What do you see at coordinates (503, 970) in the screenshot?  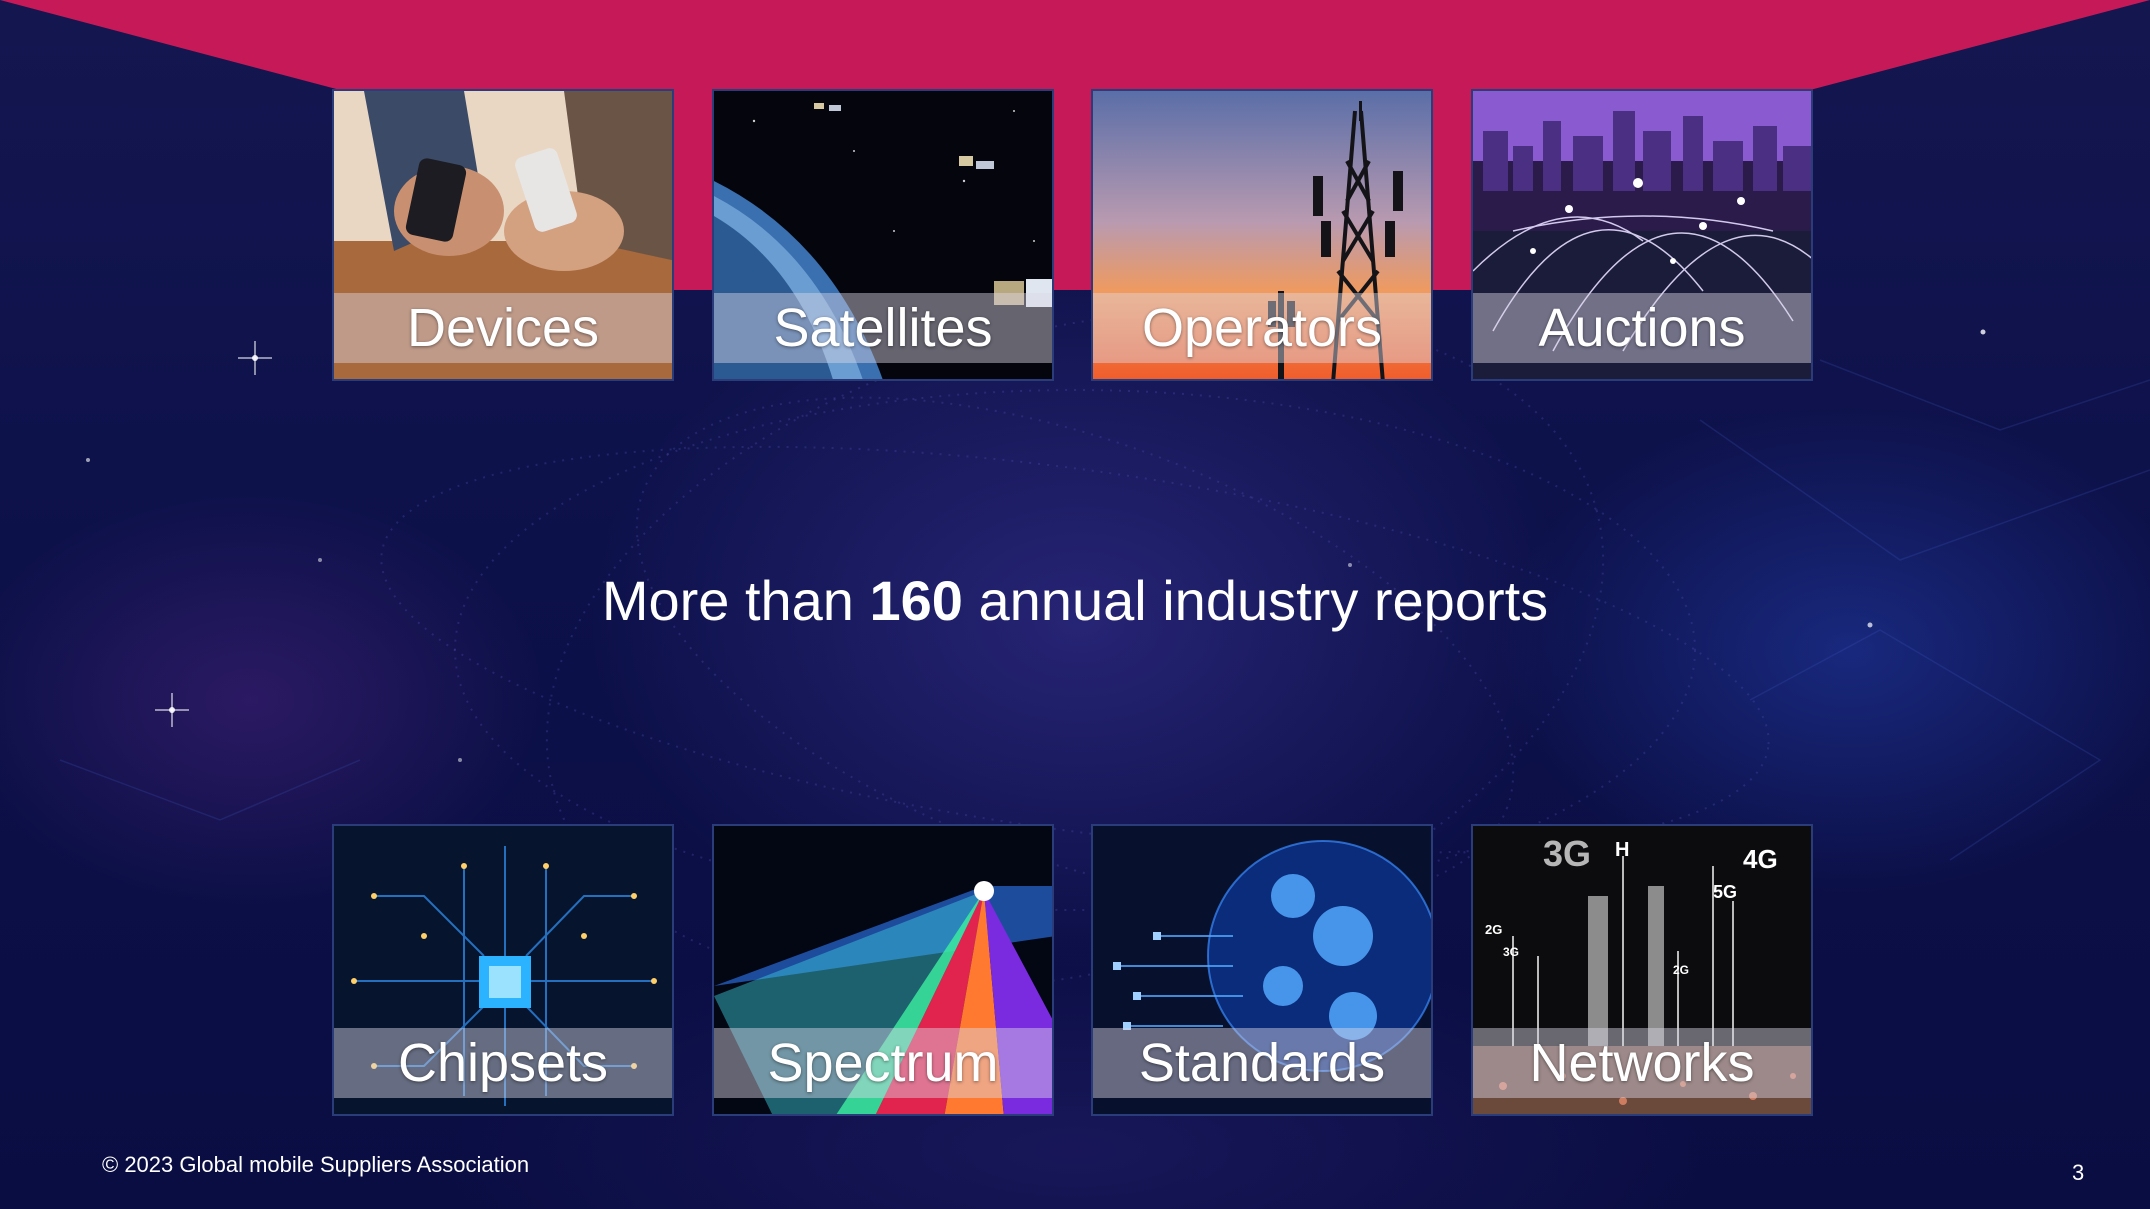 I see `tile-chipsets: Chipsets` at bounding box center [503, 970].